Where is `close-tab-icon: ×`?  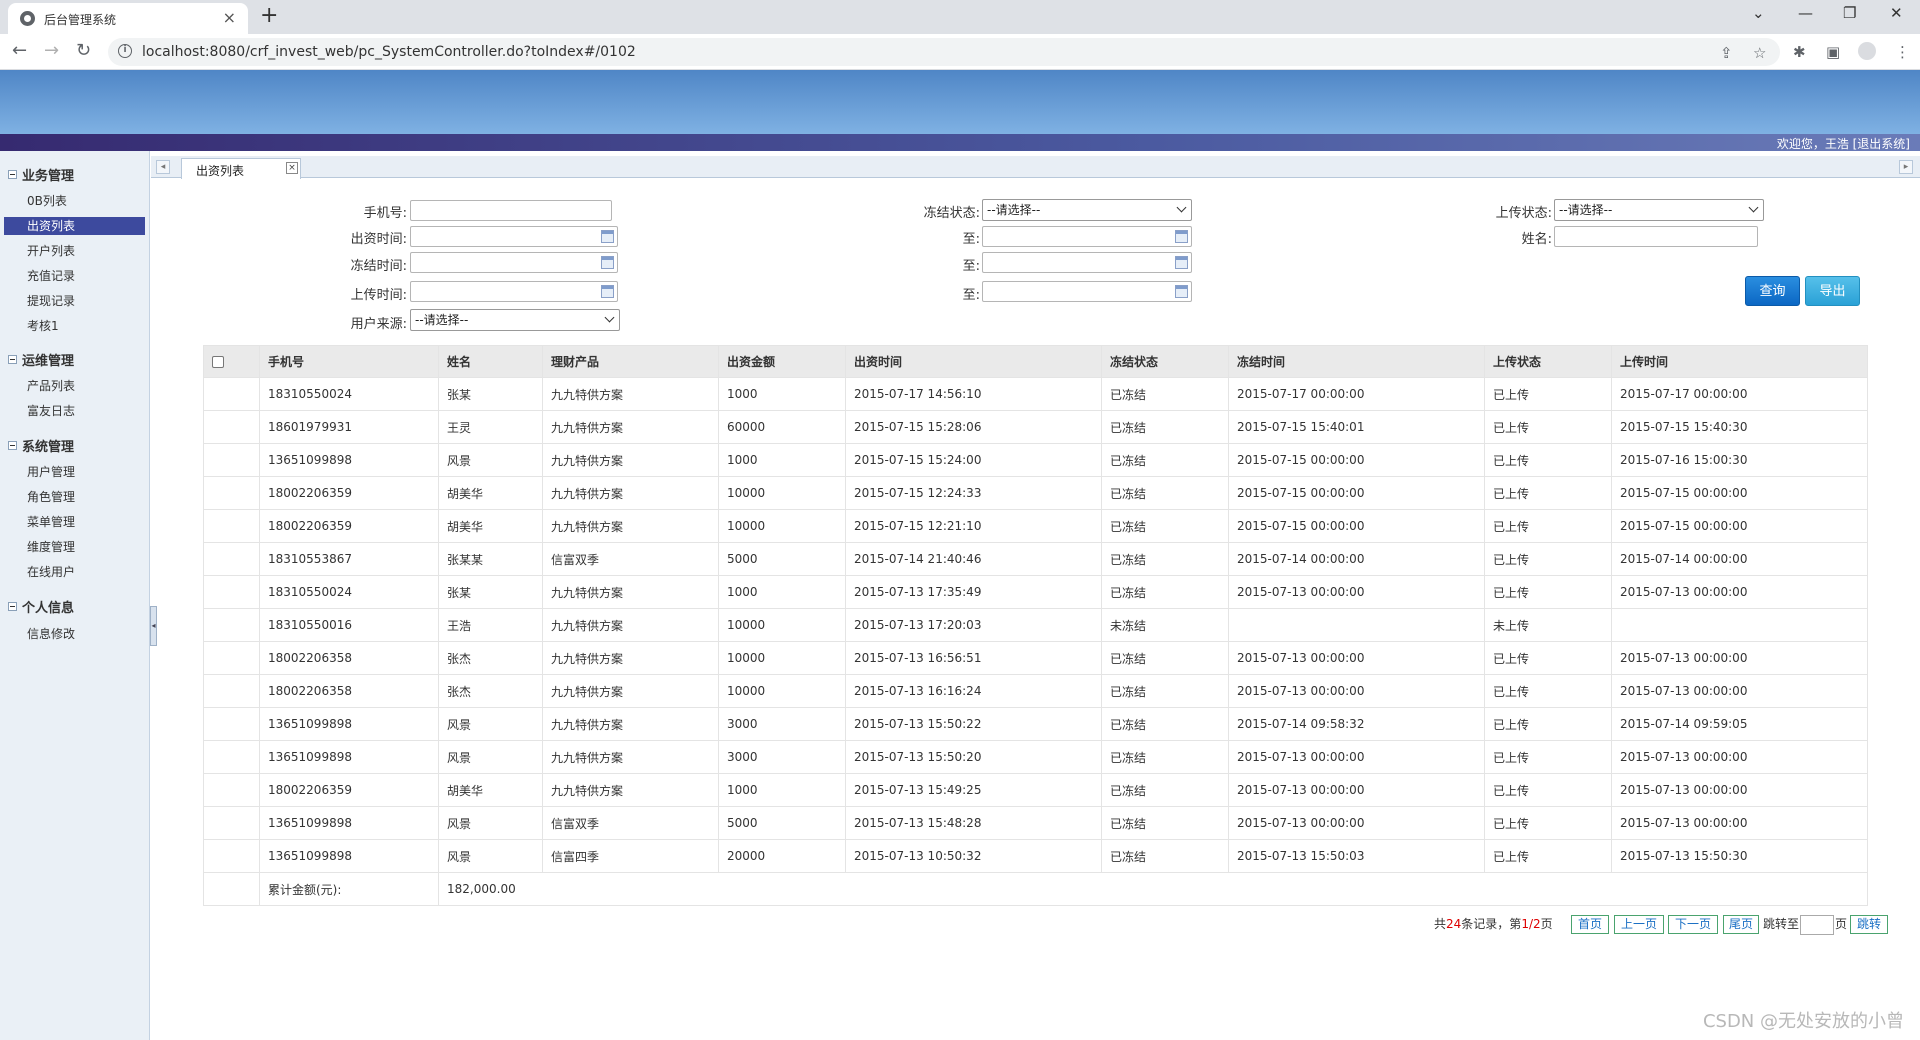 close-tab-icon: × is located at coordinates (229, 17).